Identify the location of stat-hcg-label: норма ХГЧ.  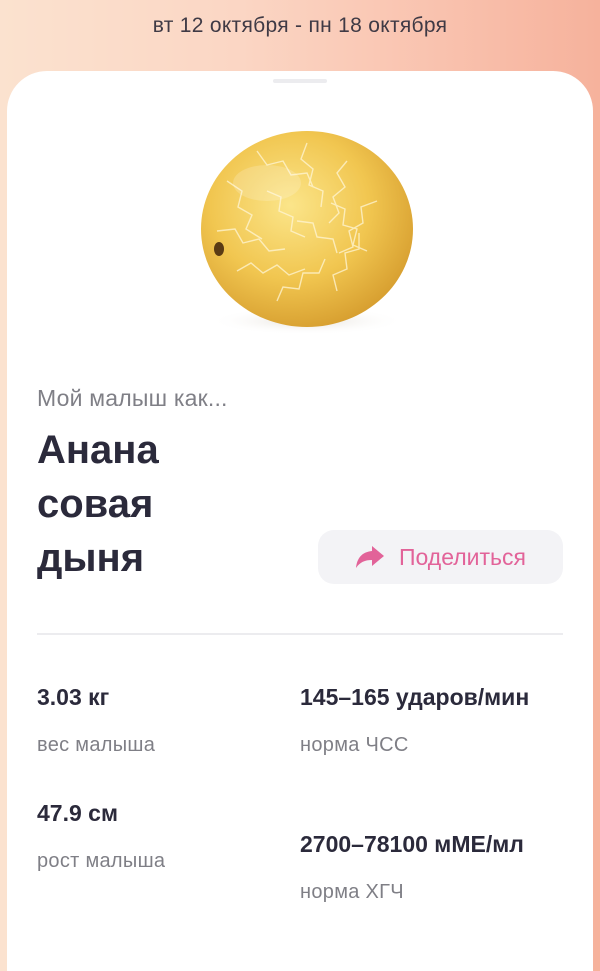
(352, 892).